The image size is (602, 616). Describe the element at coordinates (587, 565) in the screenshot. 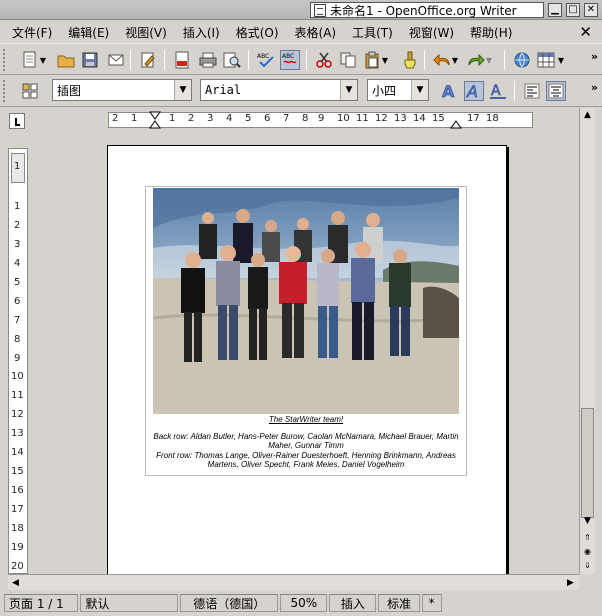

I see `next-page-icon: ⇓` at that location.